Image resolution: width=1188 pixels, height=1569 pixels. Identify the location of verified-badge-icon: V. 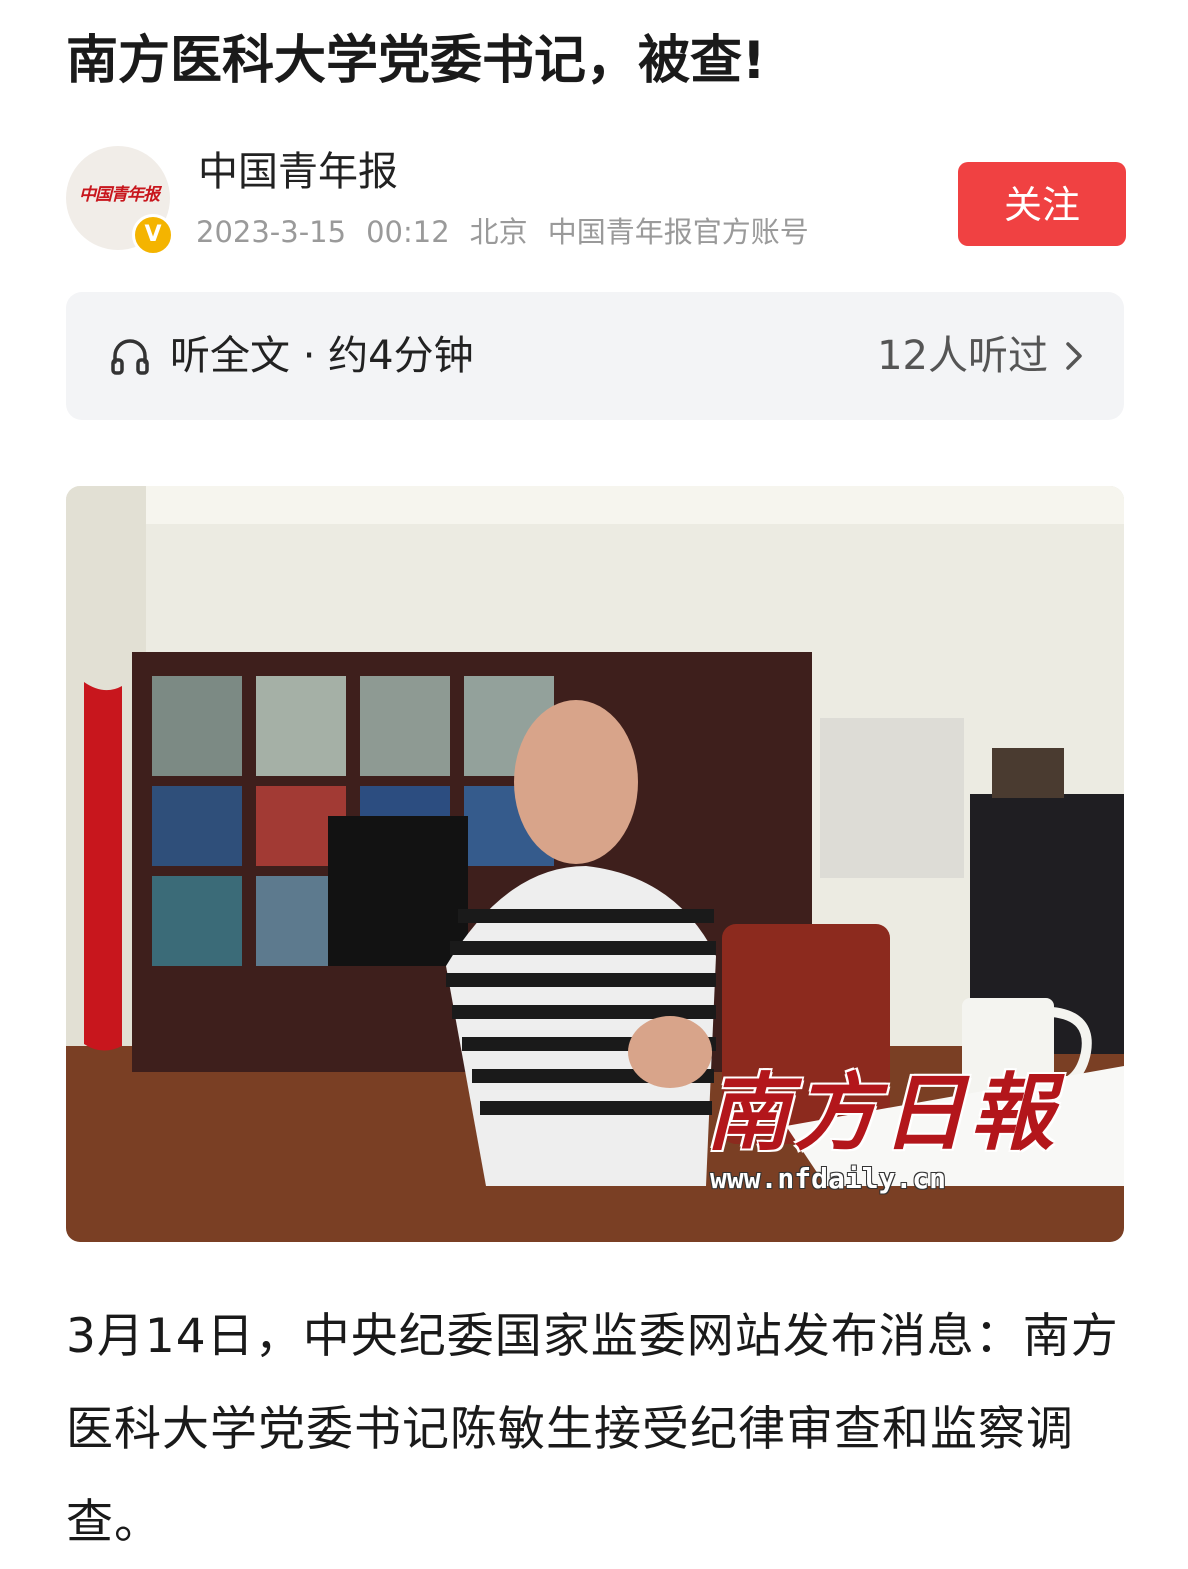
(153, 235).